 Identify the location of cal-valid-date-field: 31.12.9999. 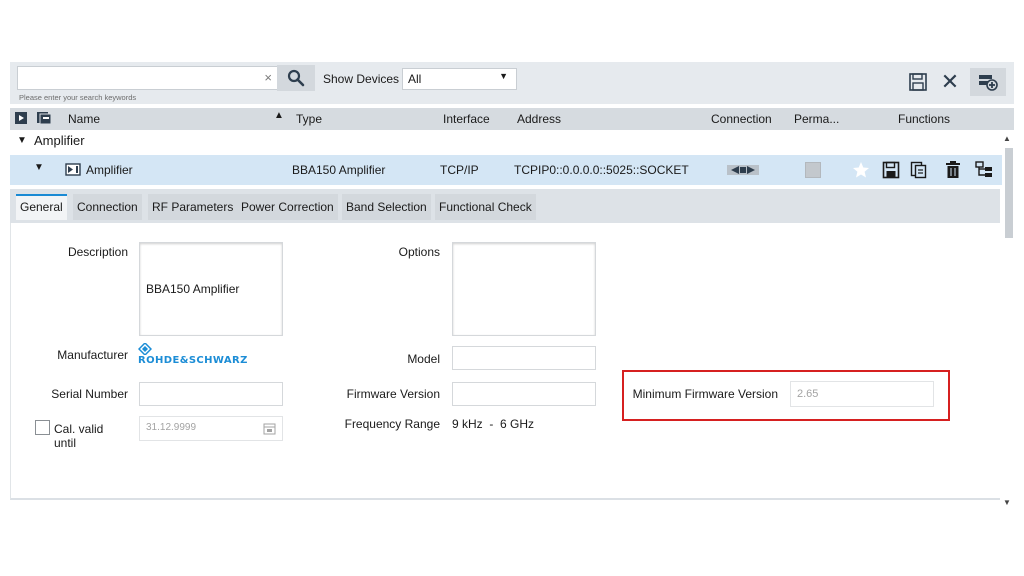
(211, 428).